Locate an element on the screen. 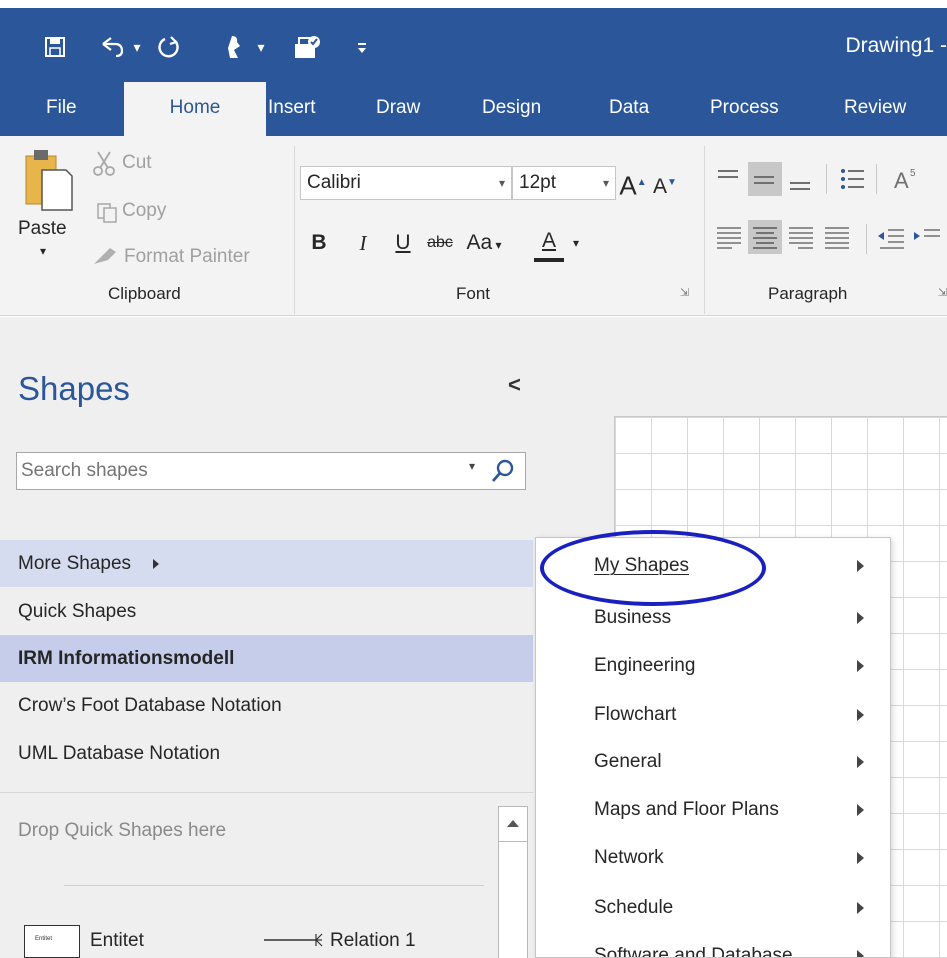  drop-hint: Drop Quick Shapes here is located at coordinates (122, 830).